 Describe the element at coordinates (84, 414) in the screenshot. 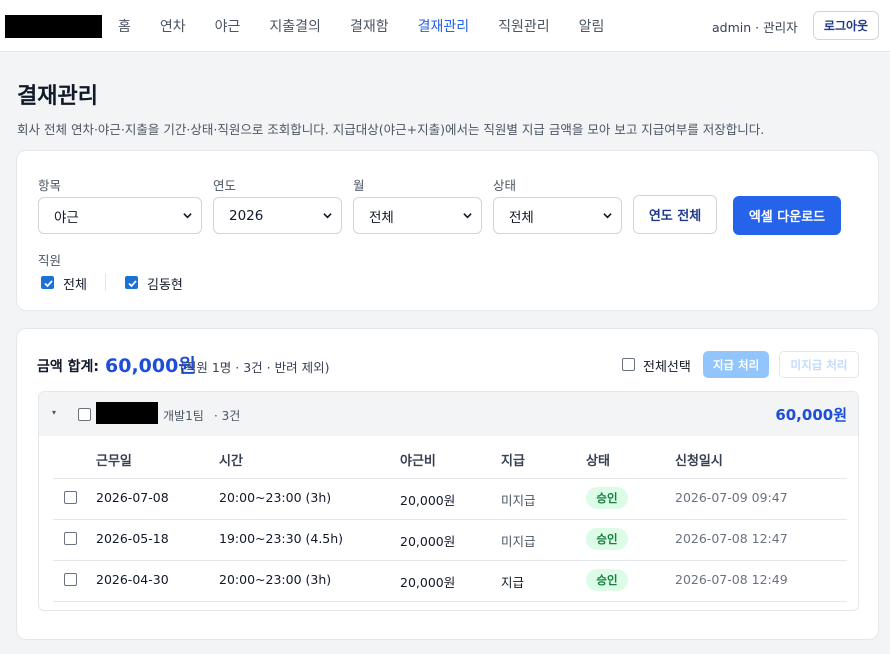

I see `group-checkbox` at that location.